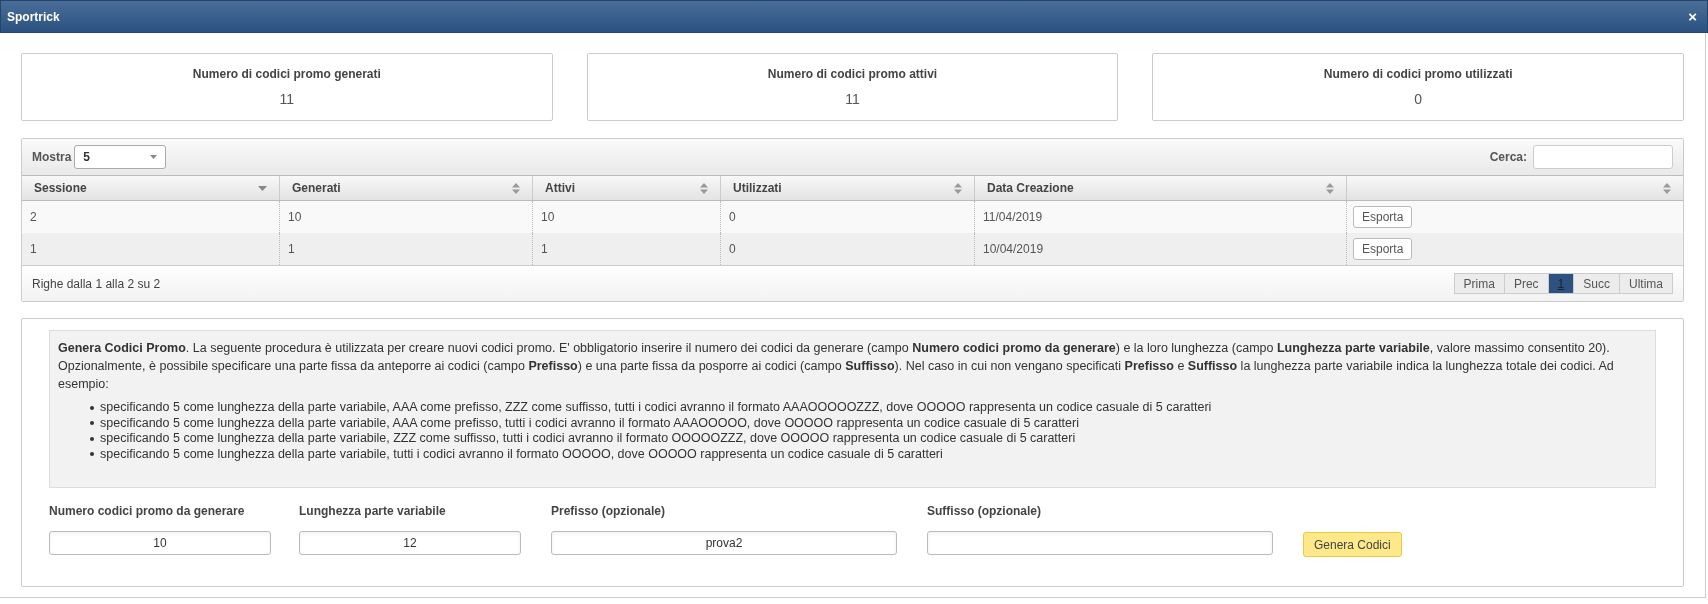 This screenshot has width=1708, height=604. Describe the element at coordinates (656, 408) in the screenshot. I see `example-text: specificando 5 come lunghezza della parte variabile, AAA come prefisso, ZZZ come suffisso, tutti i codici avranno il formato AAAOOOOOZZZ, dove OOOOO rappresenta un codice casuale di 5 caratteri` at that location.